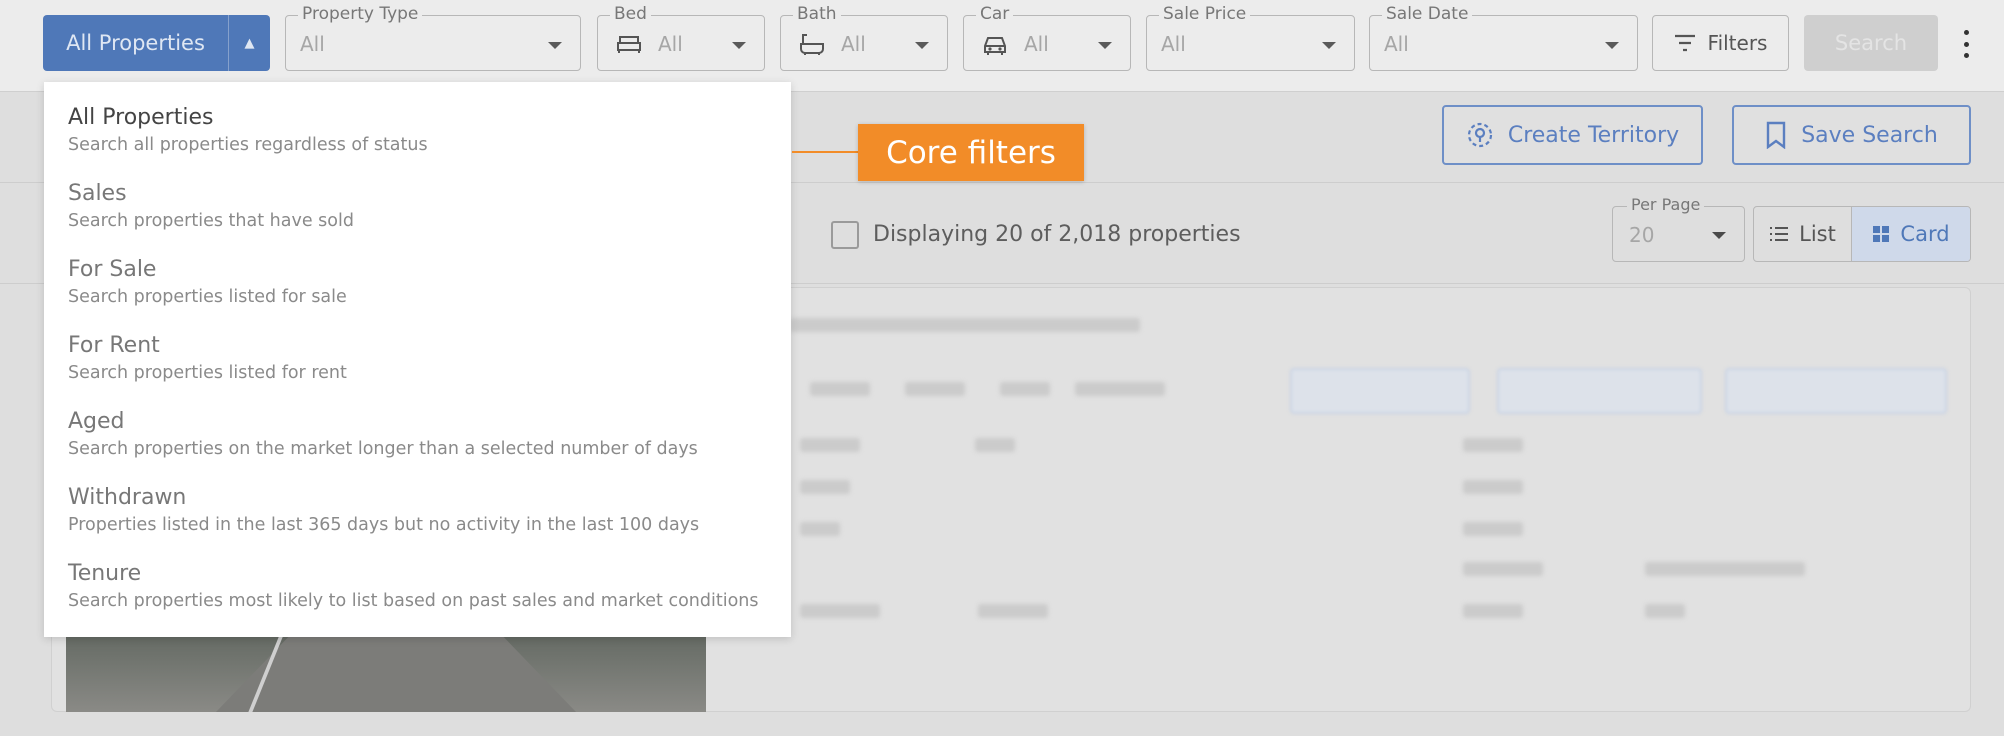 Image resolution: width=2004 pixels, height=736 pixels. Describe the element at coordinates (249, 43) in the screenshot. I see `chevron-up-icon: ▲` at that location.